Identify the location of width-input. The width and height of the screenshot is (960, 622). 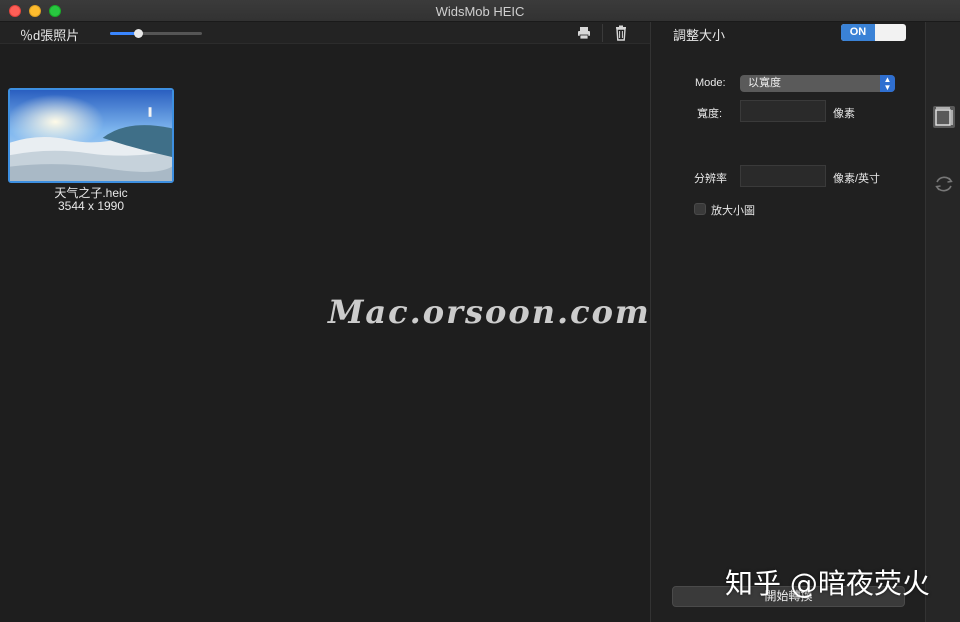
(783, 111).